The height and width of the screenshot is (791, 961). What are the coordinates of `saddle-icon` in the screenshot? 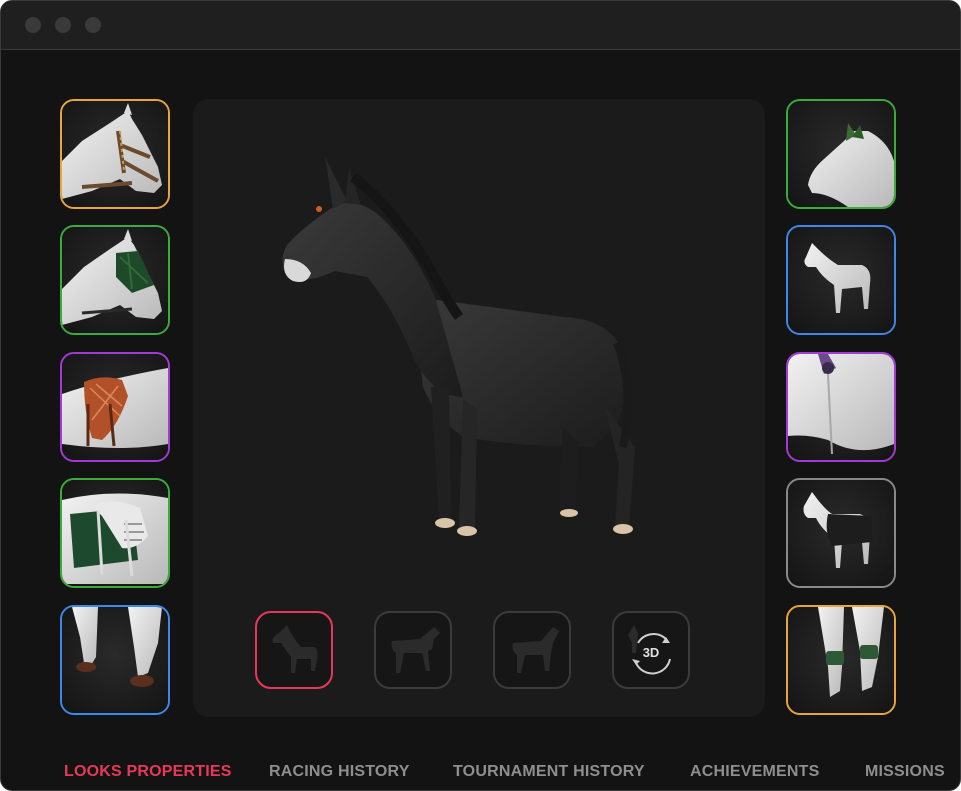 It's located at (115, 407).